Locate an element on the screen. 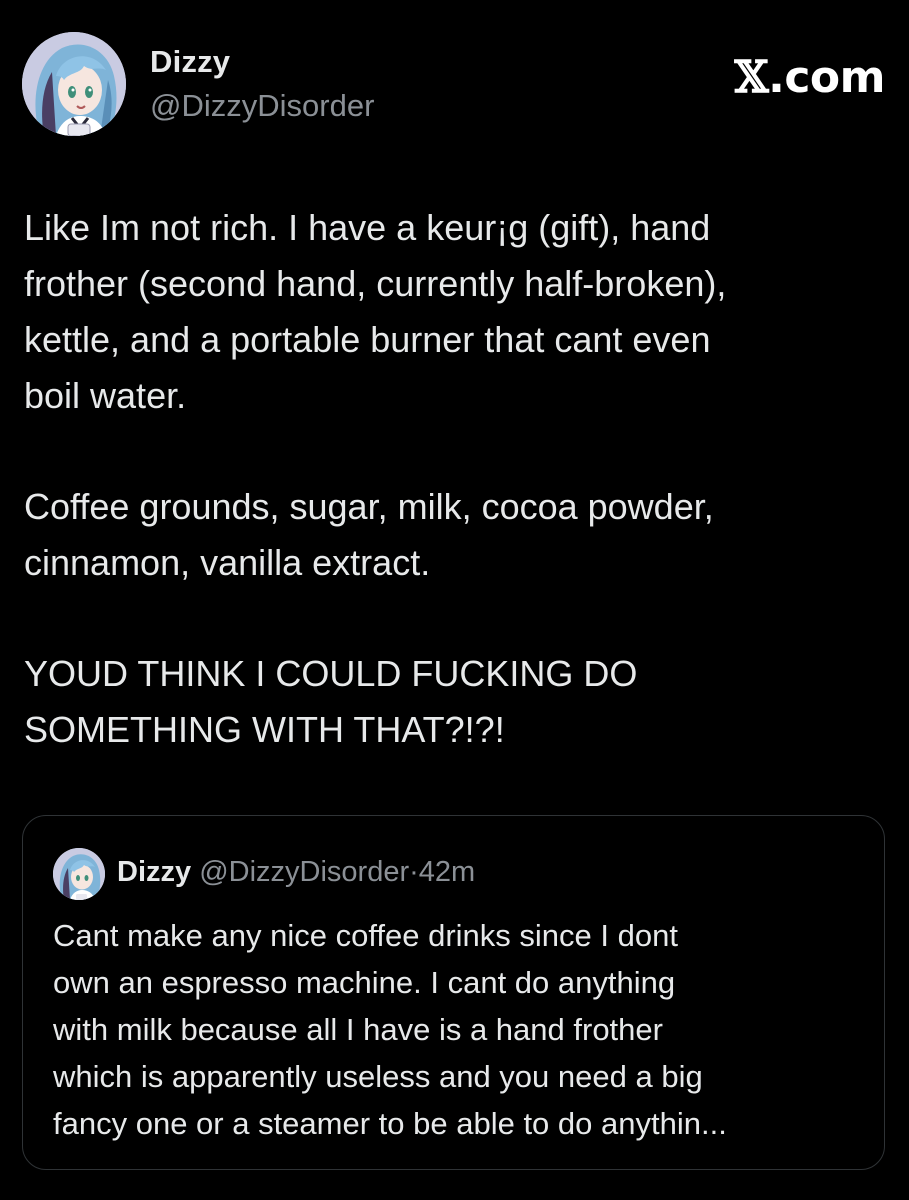 Image resolution: width=909 pixels, height=1200 pixels. site-domain: .com is located at coordinates (826, 77).